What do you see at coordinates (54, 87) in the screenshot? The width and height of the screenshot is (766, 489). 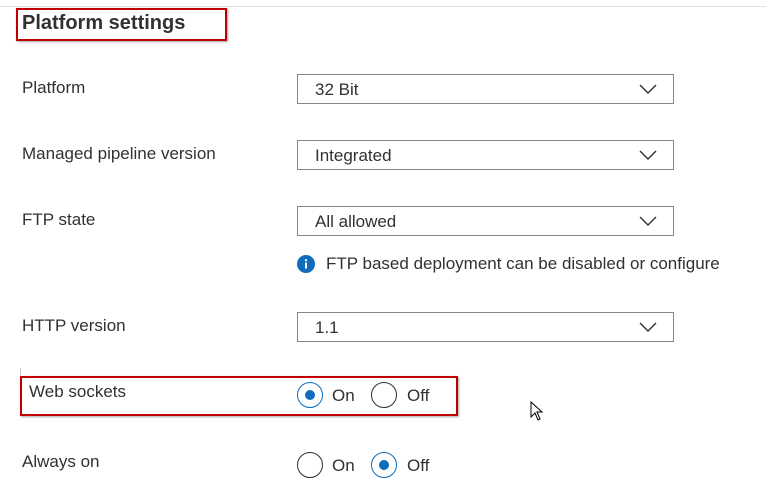 I see `platform-label: Platform` at bounding box center [54, 87].